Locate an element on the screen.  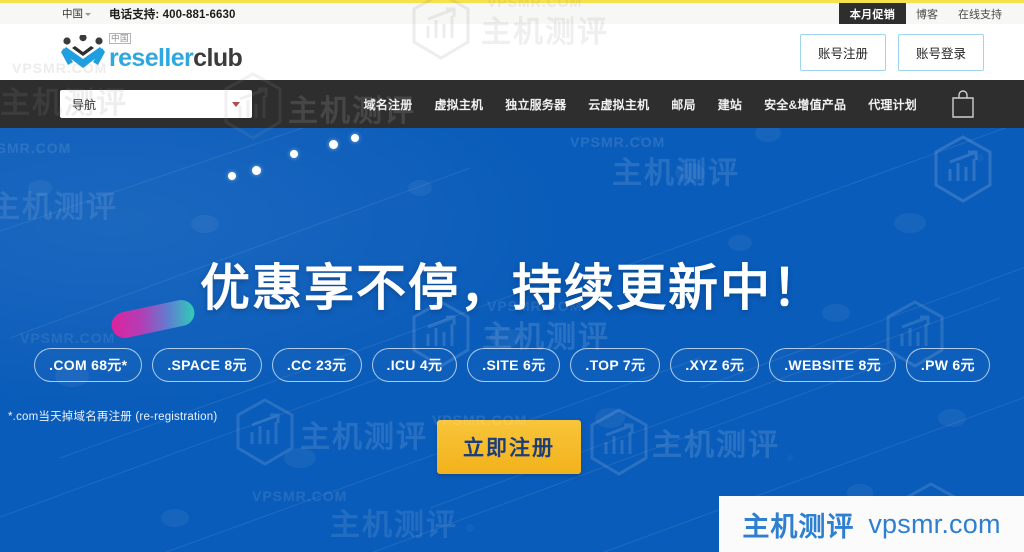
nav-item-security-addons: 安全&增值产品 is located at coordinates (805, 104).